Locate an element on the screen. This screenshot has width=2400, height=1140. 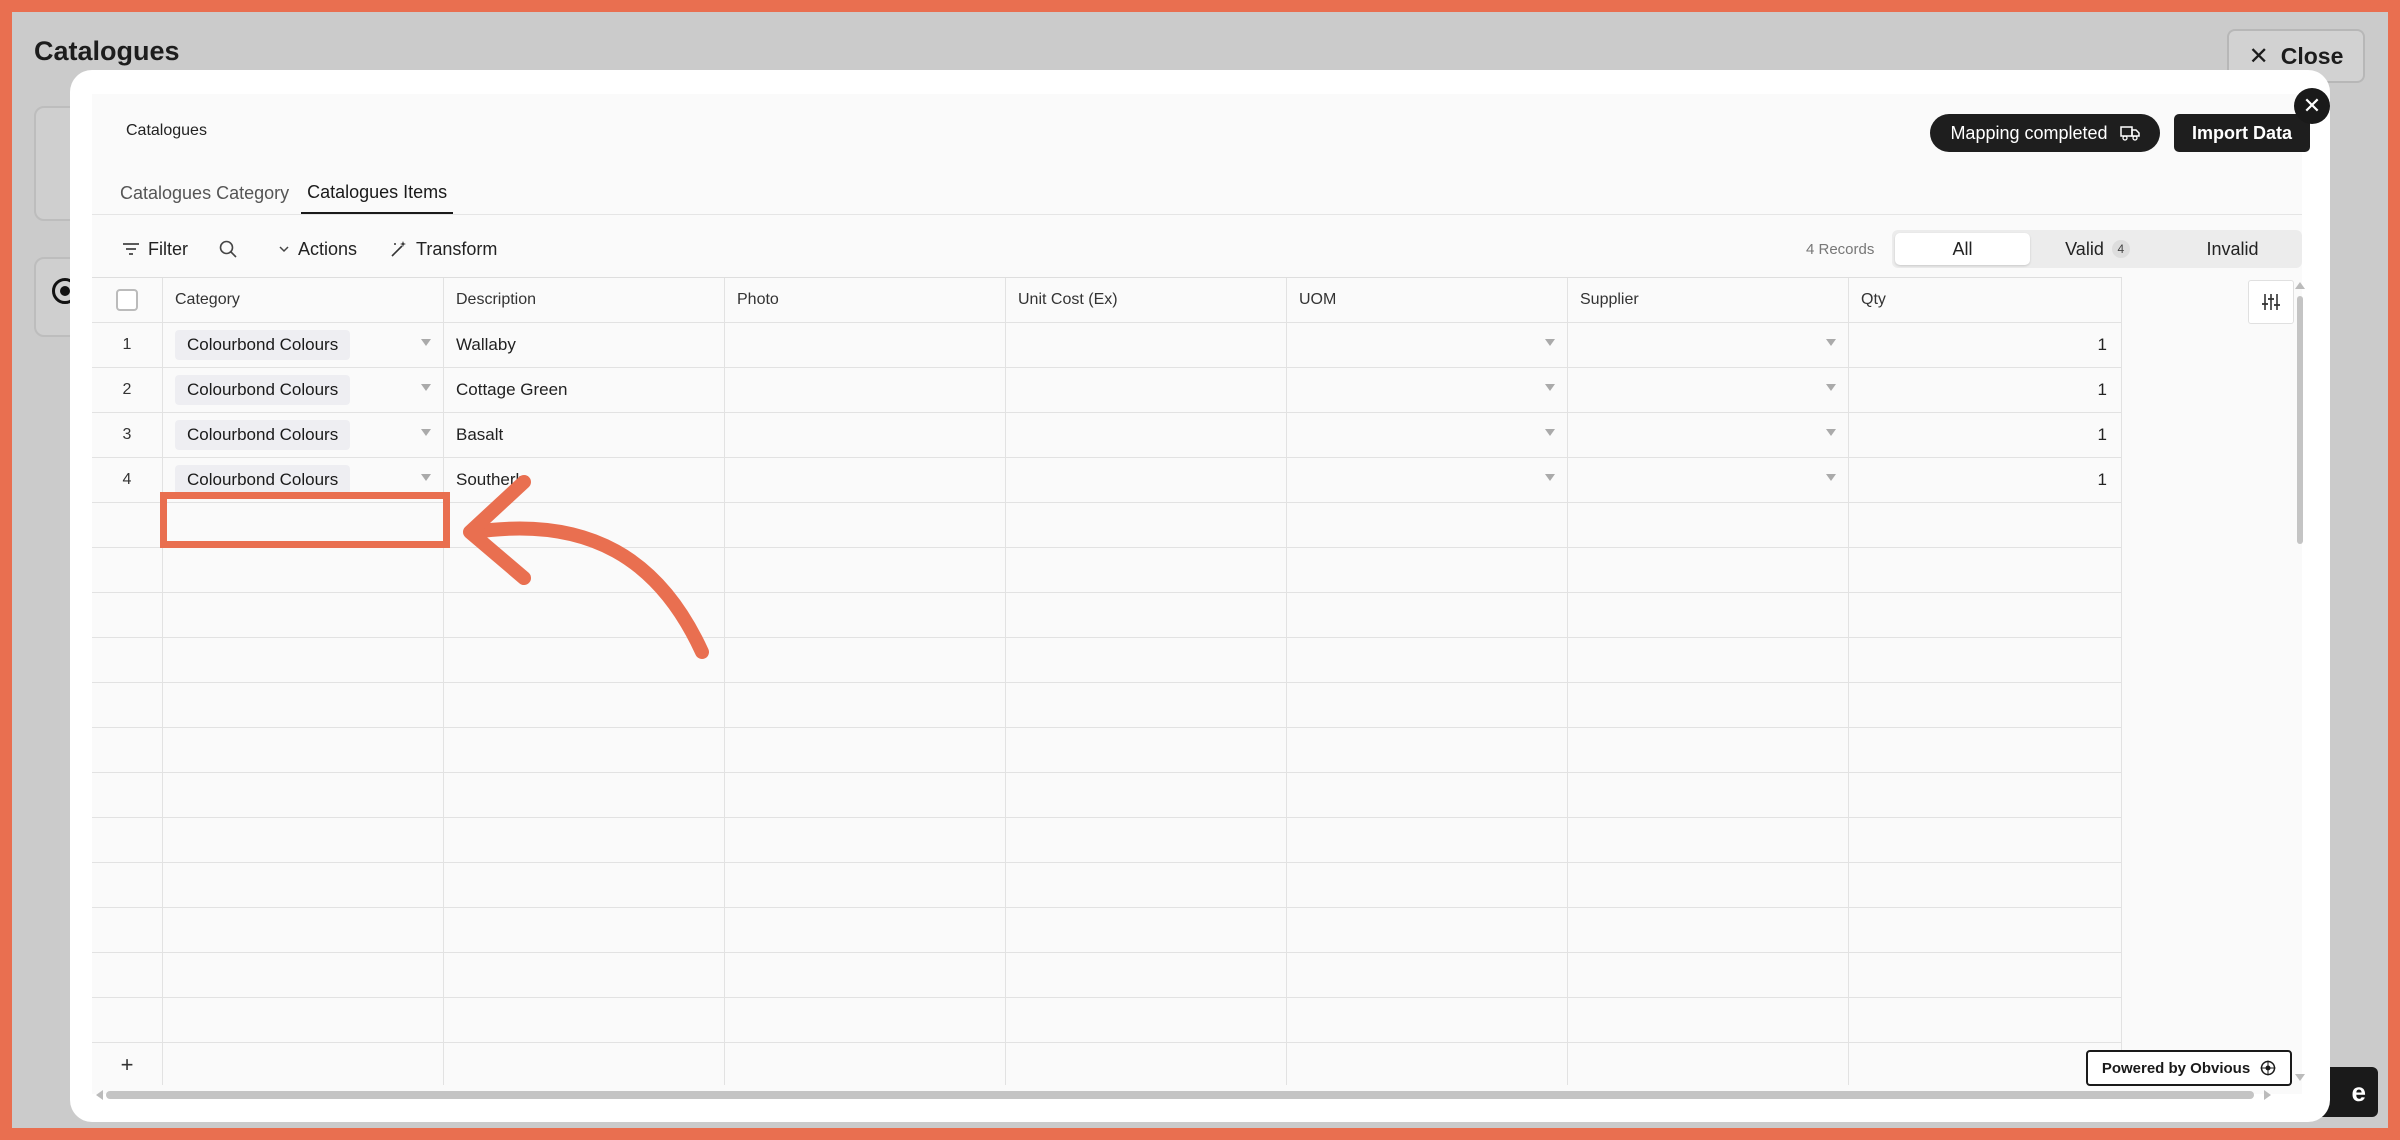
row-number-cell: 1 is located at coordinates (127, 345).